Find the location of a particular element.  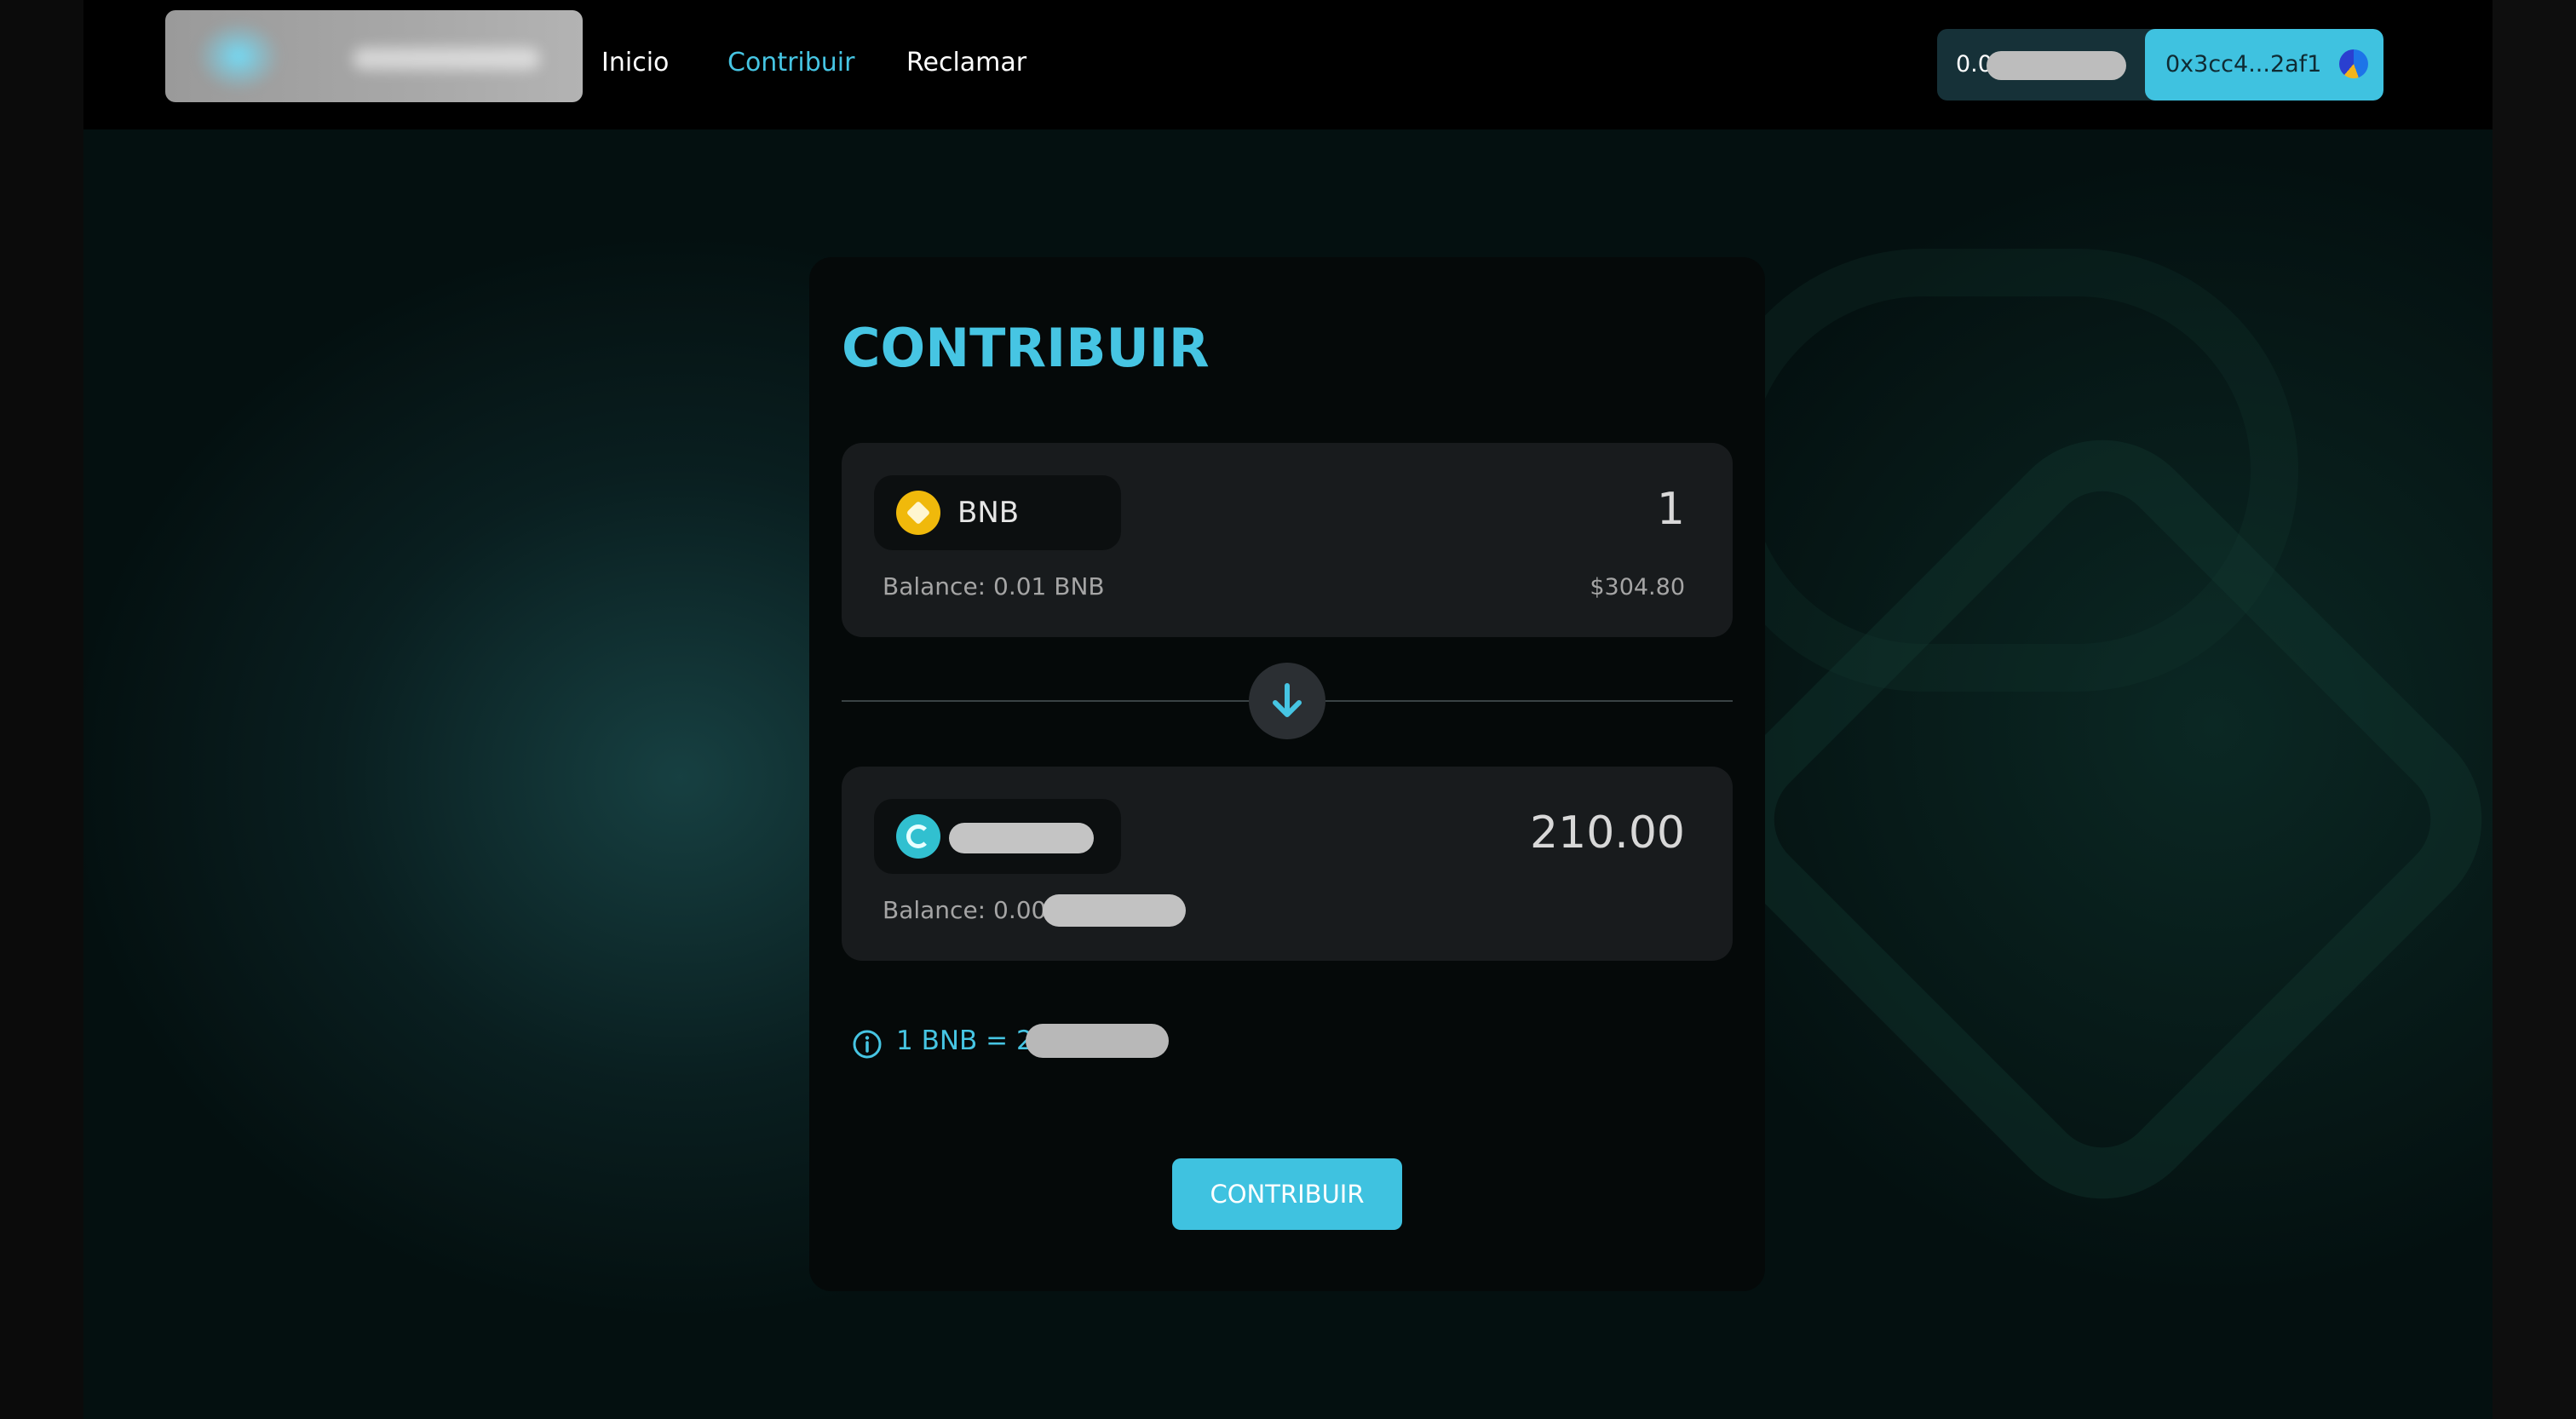

to-token-name-redacted is located at coordinates (1021, 838).